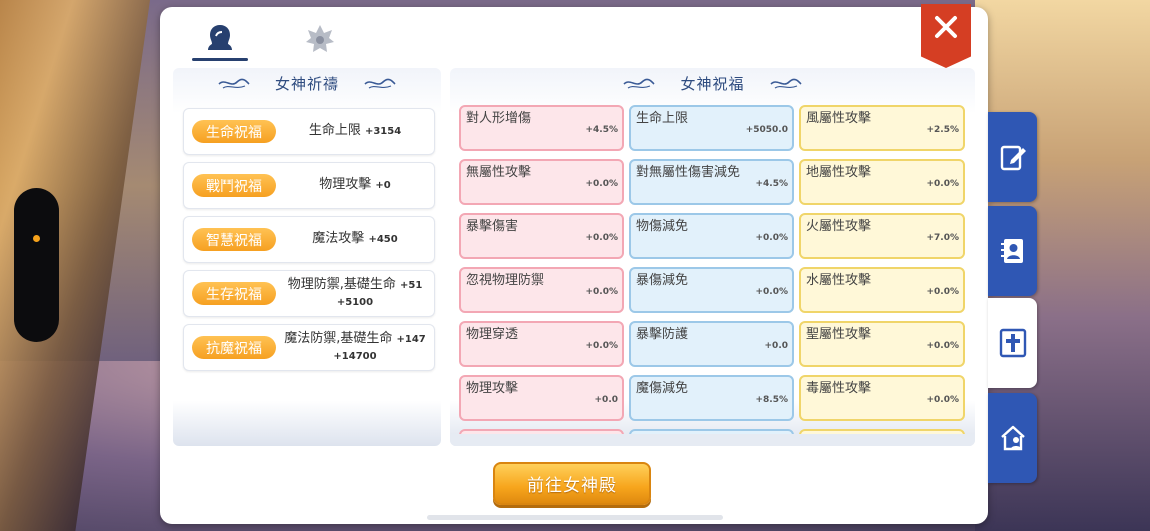 This screenshot has width=1150, height=531. What do you see at coordinates (946, 27) in the screenshot?
I see `close-icon` at bounding box center [946, 27].